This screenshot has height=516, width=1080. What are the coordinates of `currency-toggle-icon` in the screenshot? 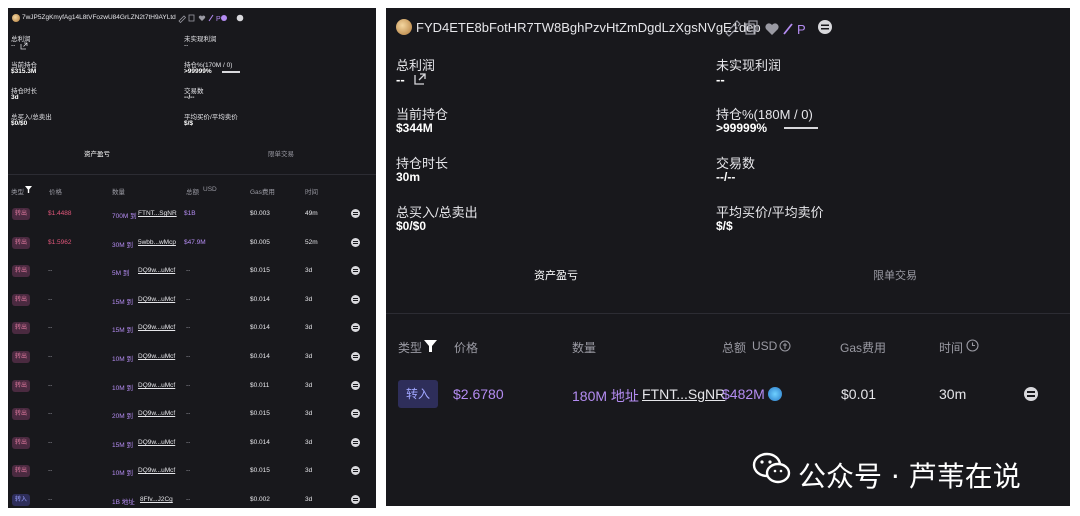 It's located at (785, 346).